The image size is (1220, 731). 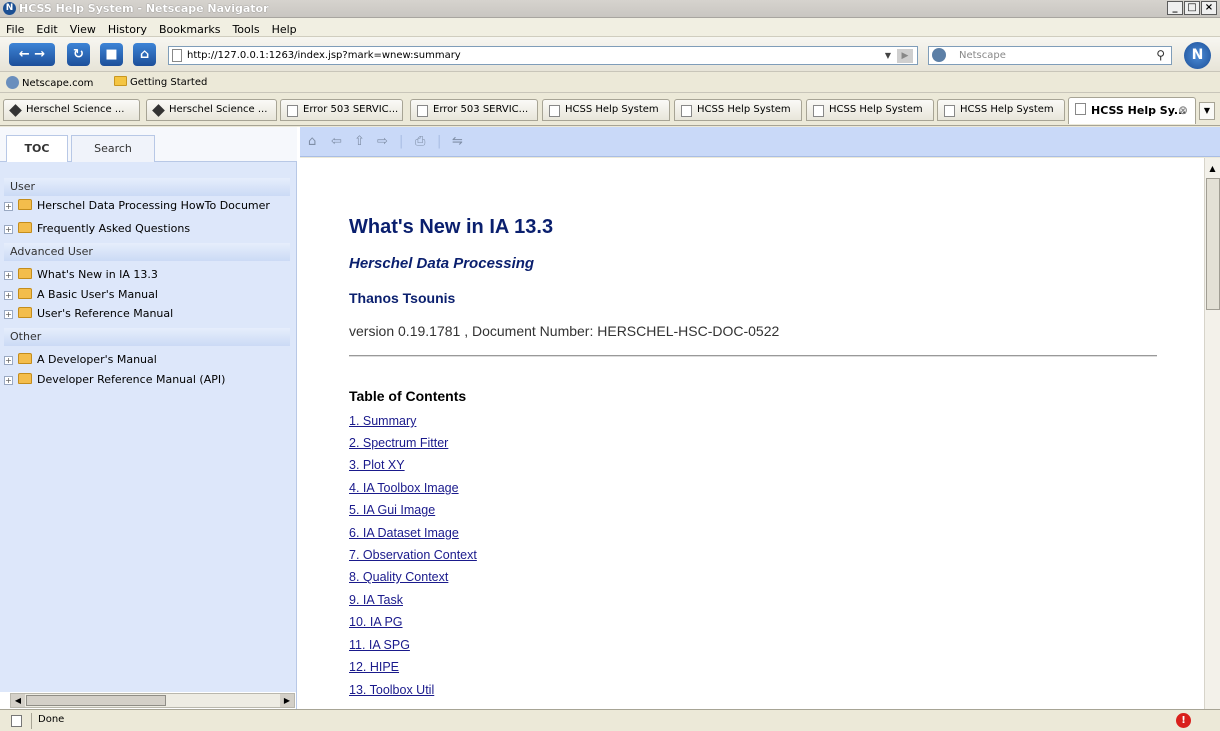 What do you see at coordinates (457, 141) in the screenshot?
I see `sync-toc-icon: ⇋` at bounding box center [457, 141].